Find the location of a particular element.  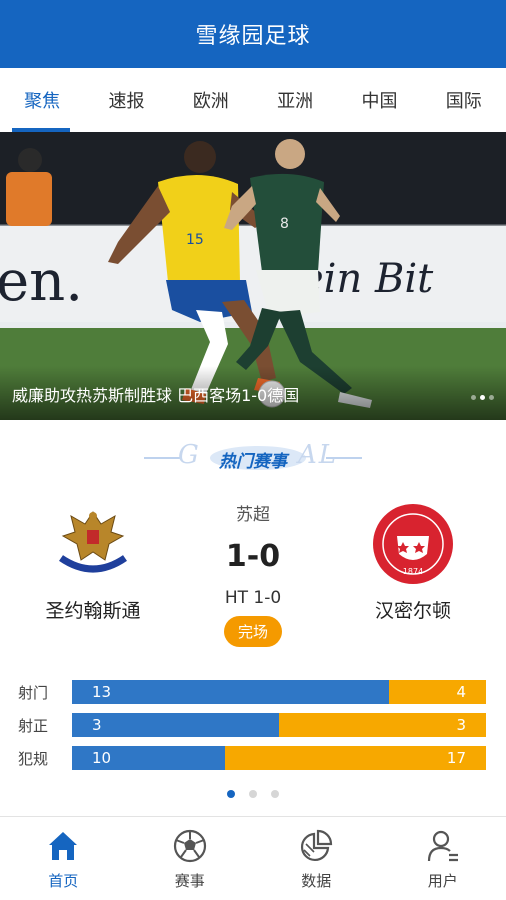

tab-asia: 亚洲 is located at coordinates (295, 100).